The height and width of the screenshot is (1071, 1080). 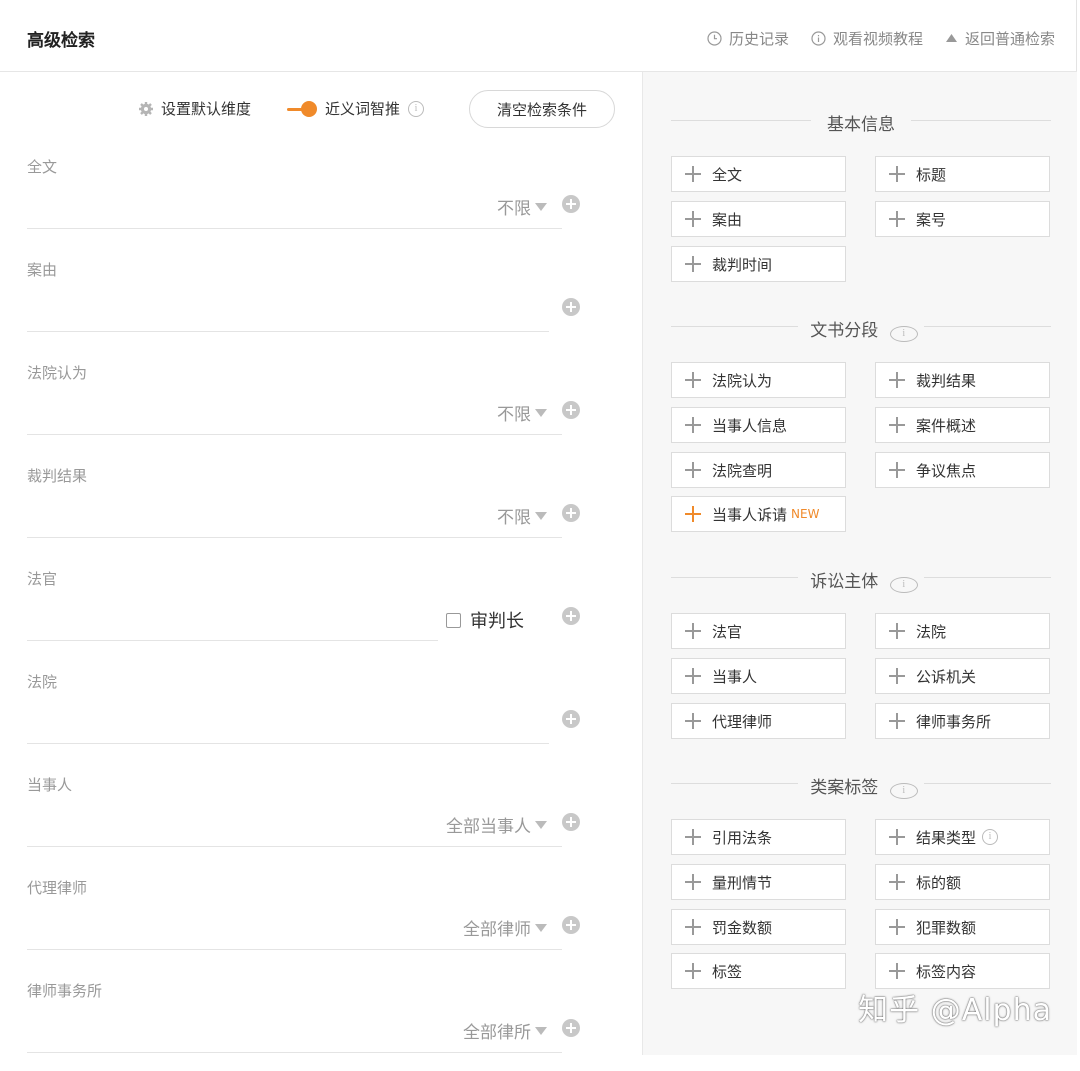 I want to click on page-title: 高级检索, so click(x=61, y=41).